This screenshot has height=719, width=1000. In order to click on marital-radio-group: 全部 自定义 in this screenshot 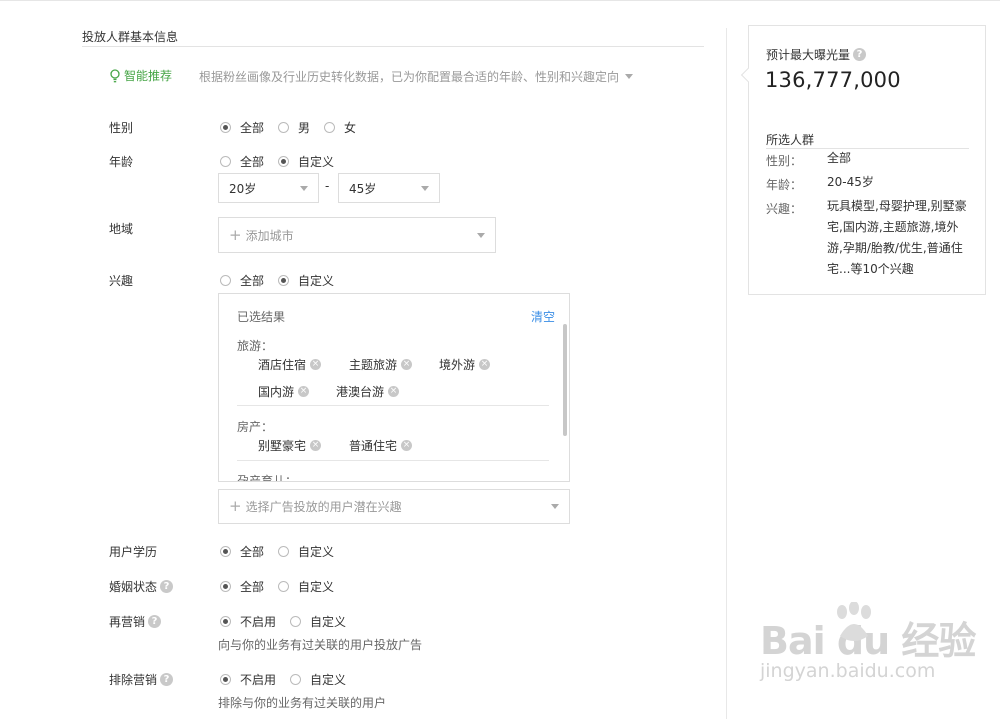, I will do `click(284, 586)`.